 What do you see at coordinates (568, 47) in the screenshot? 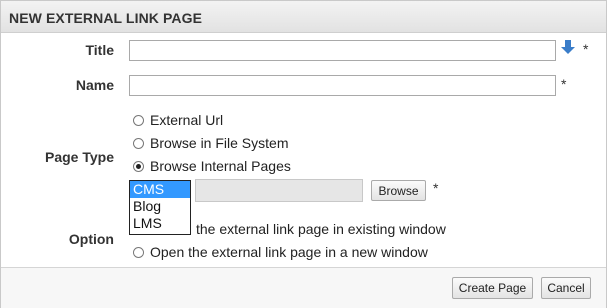
I see `arrow-down-icon` at bounding box center [568, 47].